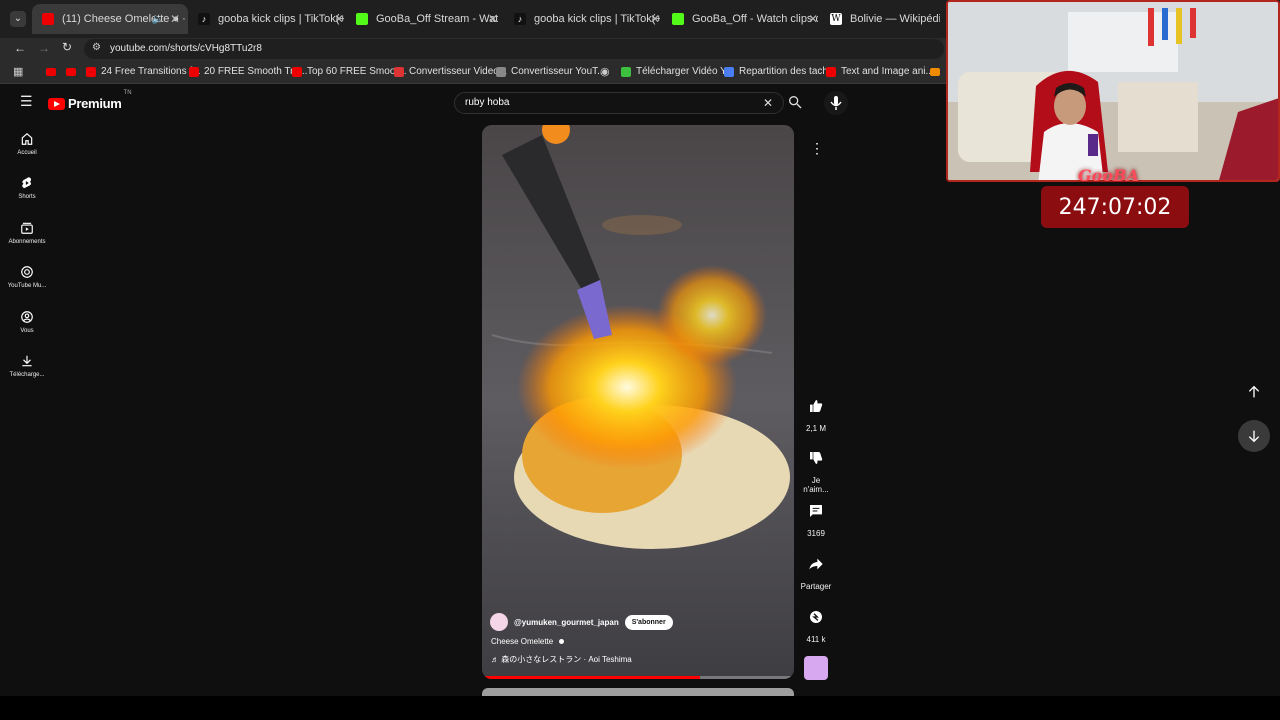  Describe the element at coordinates (648, 622) in the screenshot. I see `subscribe-button: S'abonner` at that location.